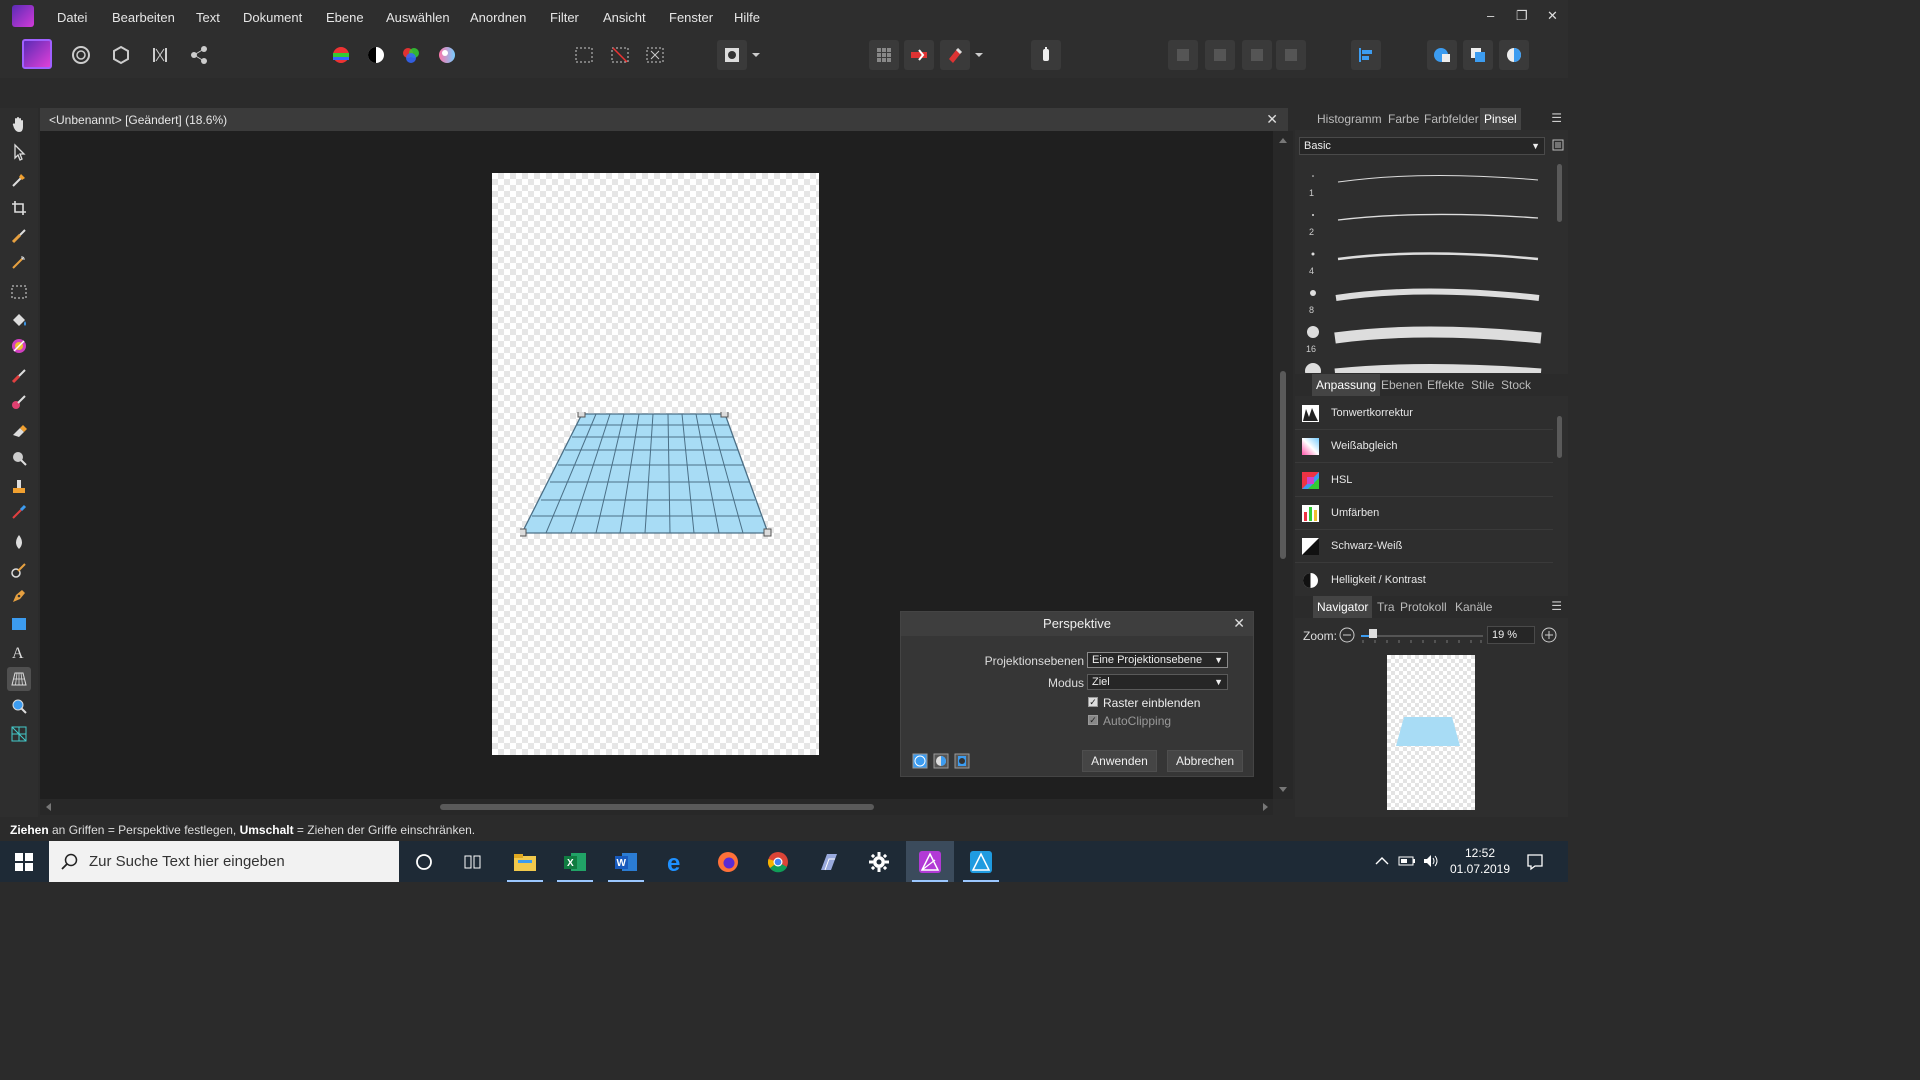  Describe the element at coordinates (1093, 702) in the screenshot. I see `show-grid-checkbox: ✓` at that location.